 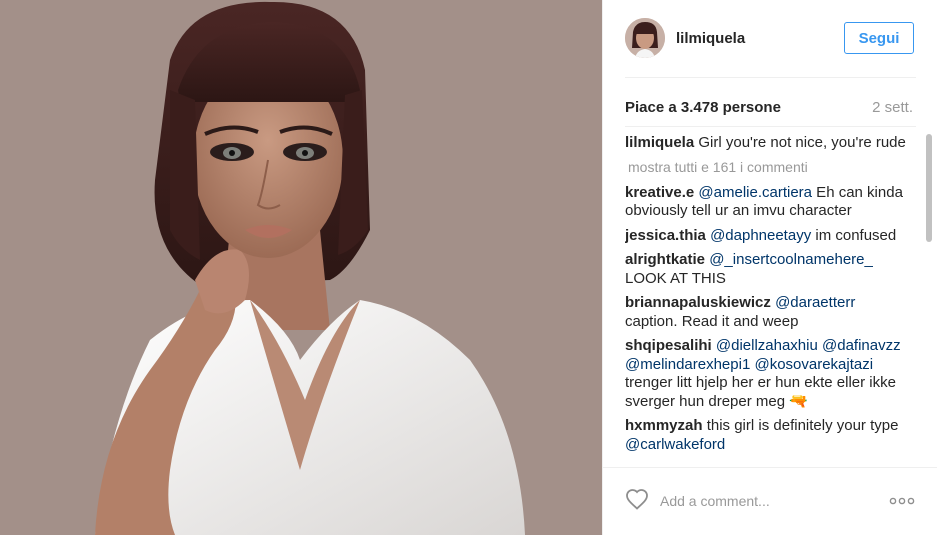 What do you see at coordinates (770, 39) in the screenshot?
I see `post-header: lilmiquela Segui` at bounding box center [770, 39].